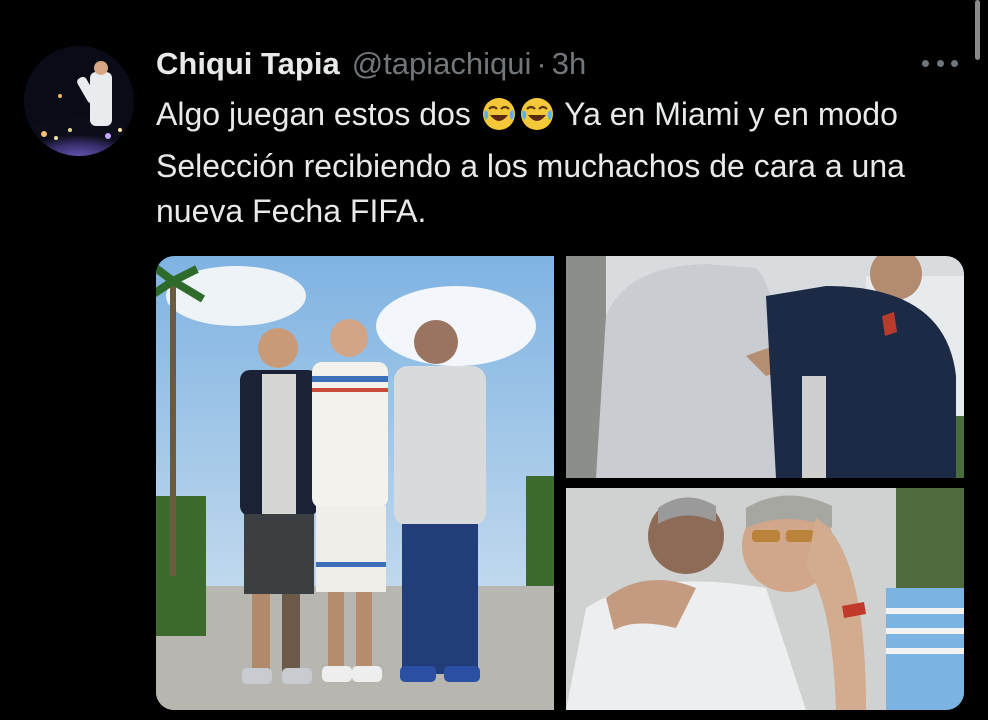  Describe the element at coordinates (765, 599) in the screenshot. I see `photo-hug-closeup` at that location.